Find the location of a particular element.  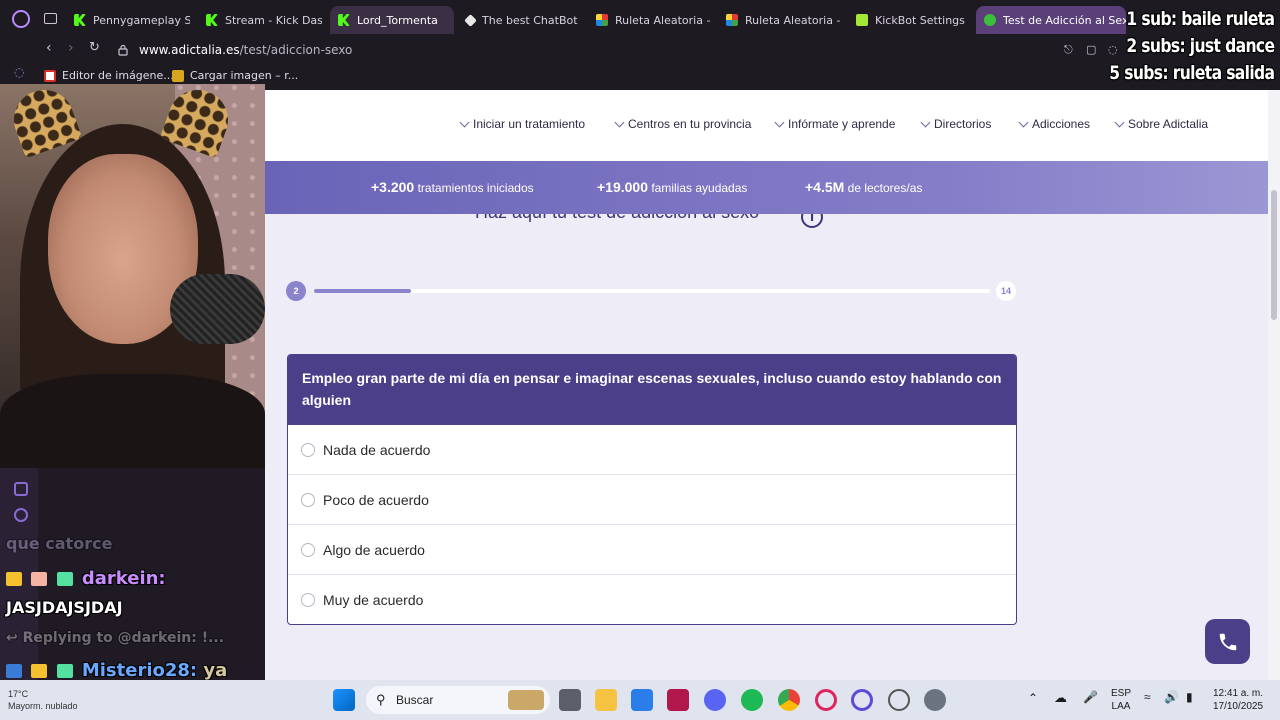

back-icon: ‹ is located at coordinates (49, 48).